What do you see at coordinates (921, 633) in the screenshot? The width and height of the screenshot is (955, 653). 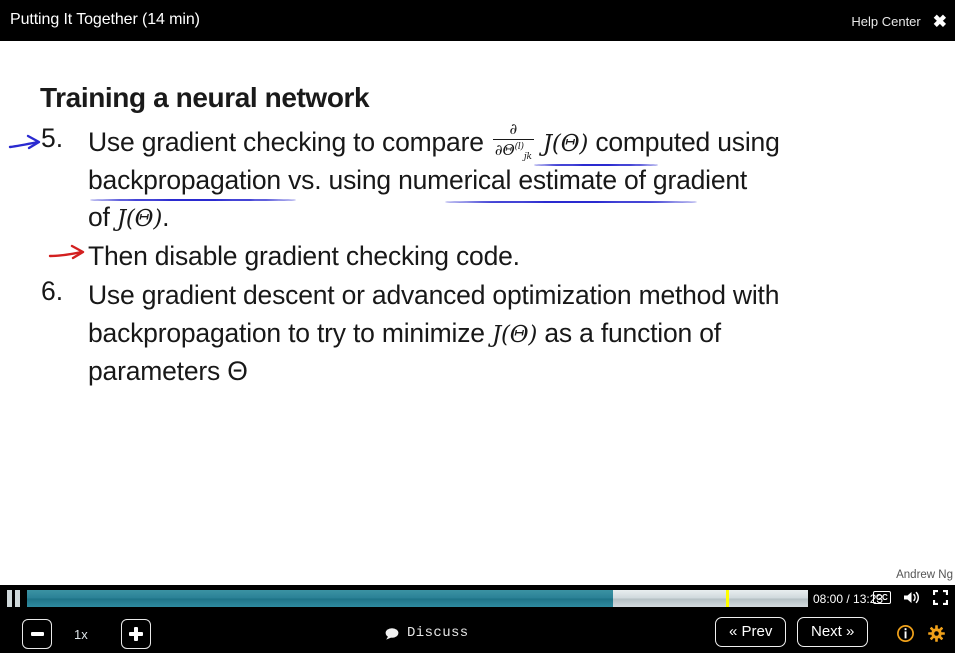 I see `toolbar-right-icons` at bounding box center [921, 633].